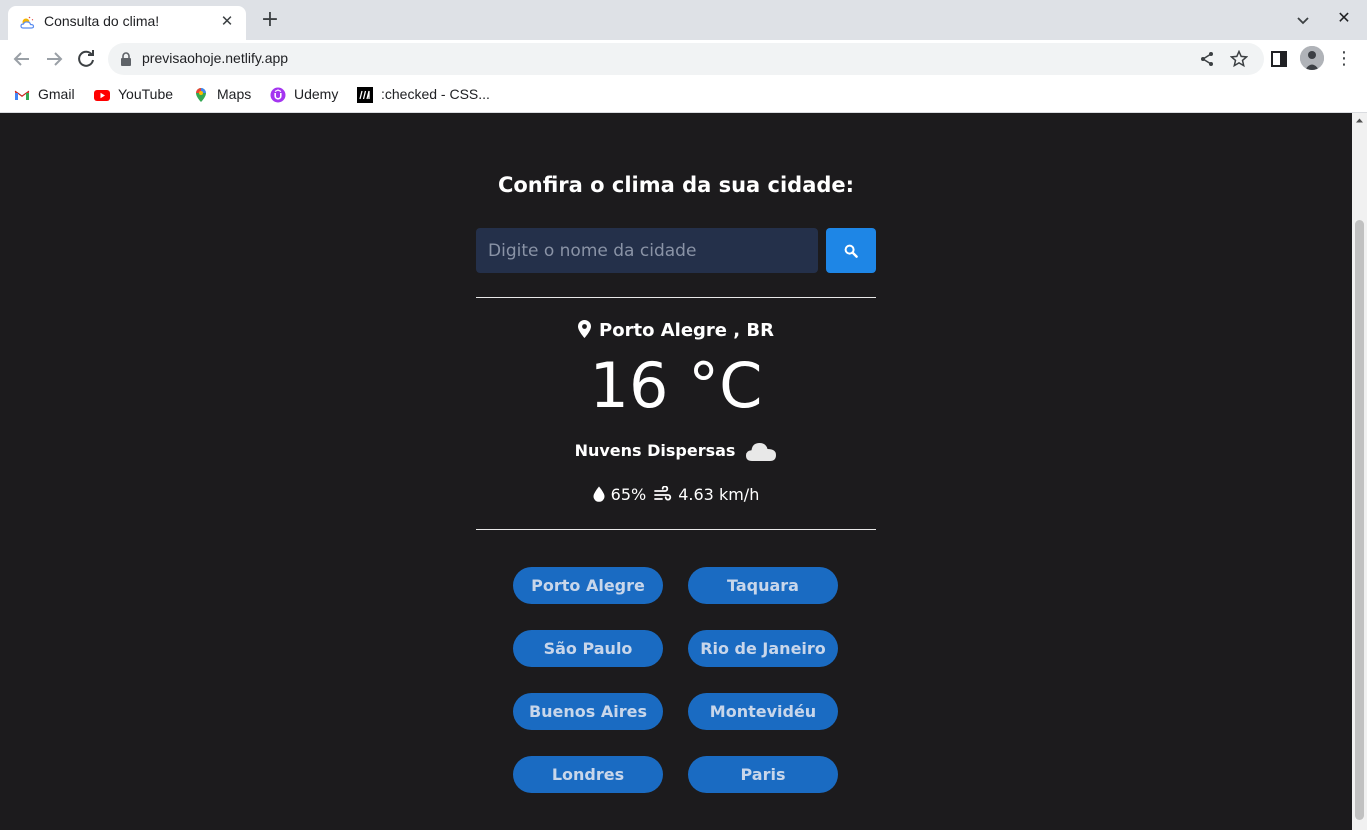  Describe the element at coordinates (1207, 59) in the screenshot. I see `share-icon` at that location.